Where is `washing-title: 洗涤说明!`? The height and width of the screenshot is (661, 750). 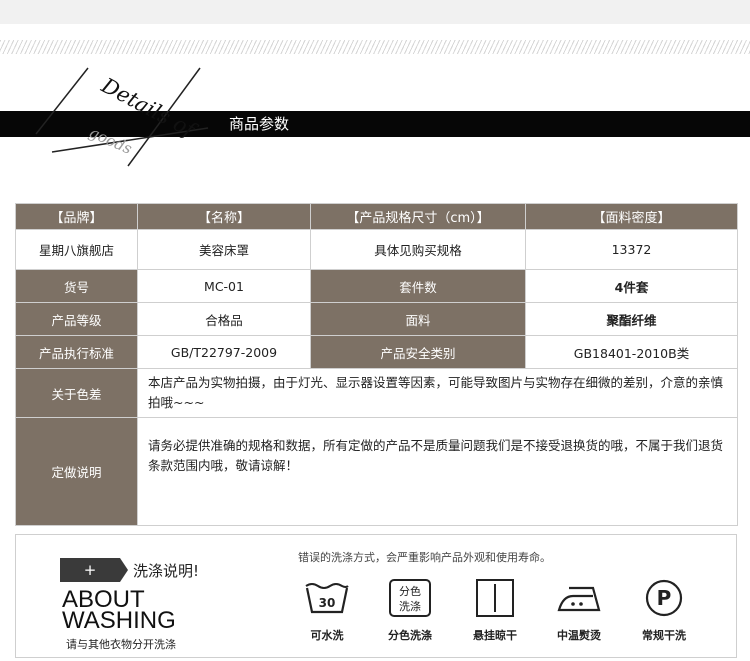
washing-title: 洗涤说明! is located at coordinates (166, 571).